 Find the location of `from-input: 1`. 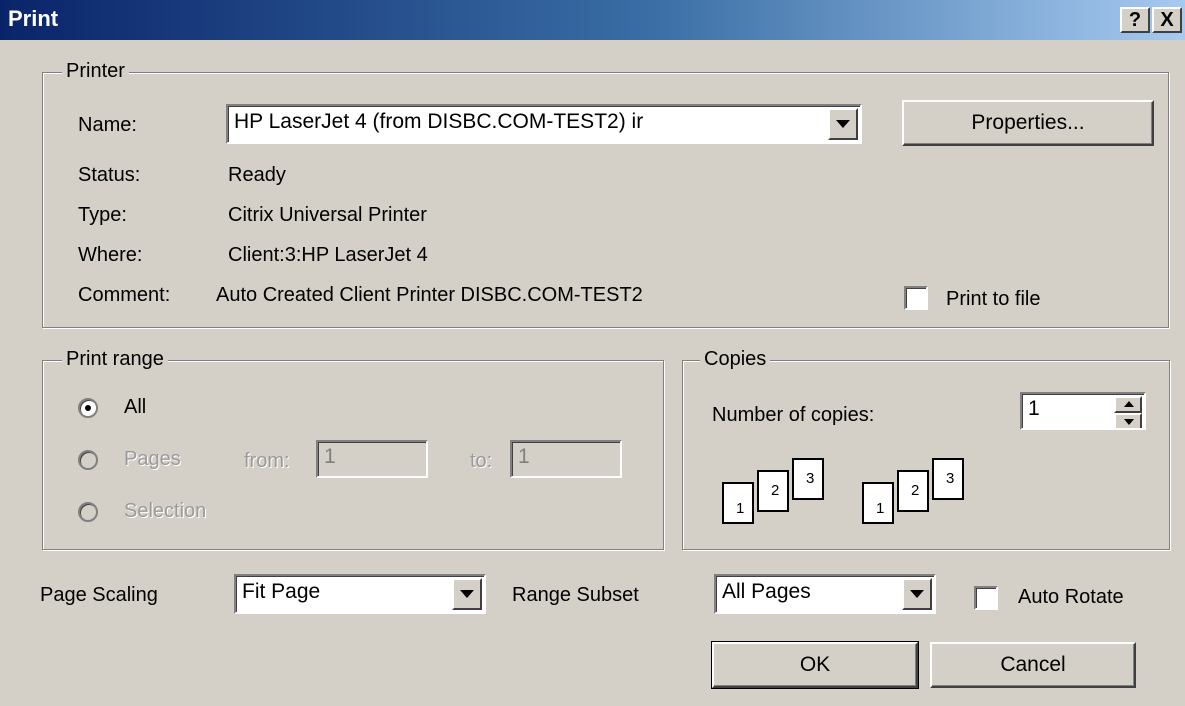

from-input: 1 is located at coordinates (372, 459).